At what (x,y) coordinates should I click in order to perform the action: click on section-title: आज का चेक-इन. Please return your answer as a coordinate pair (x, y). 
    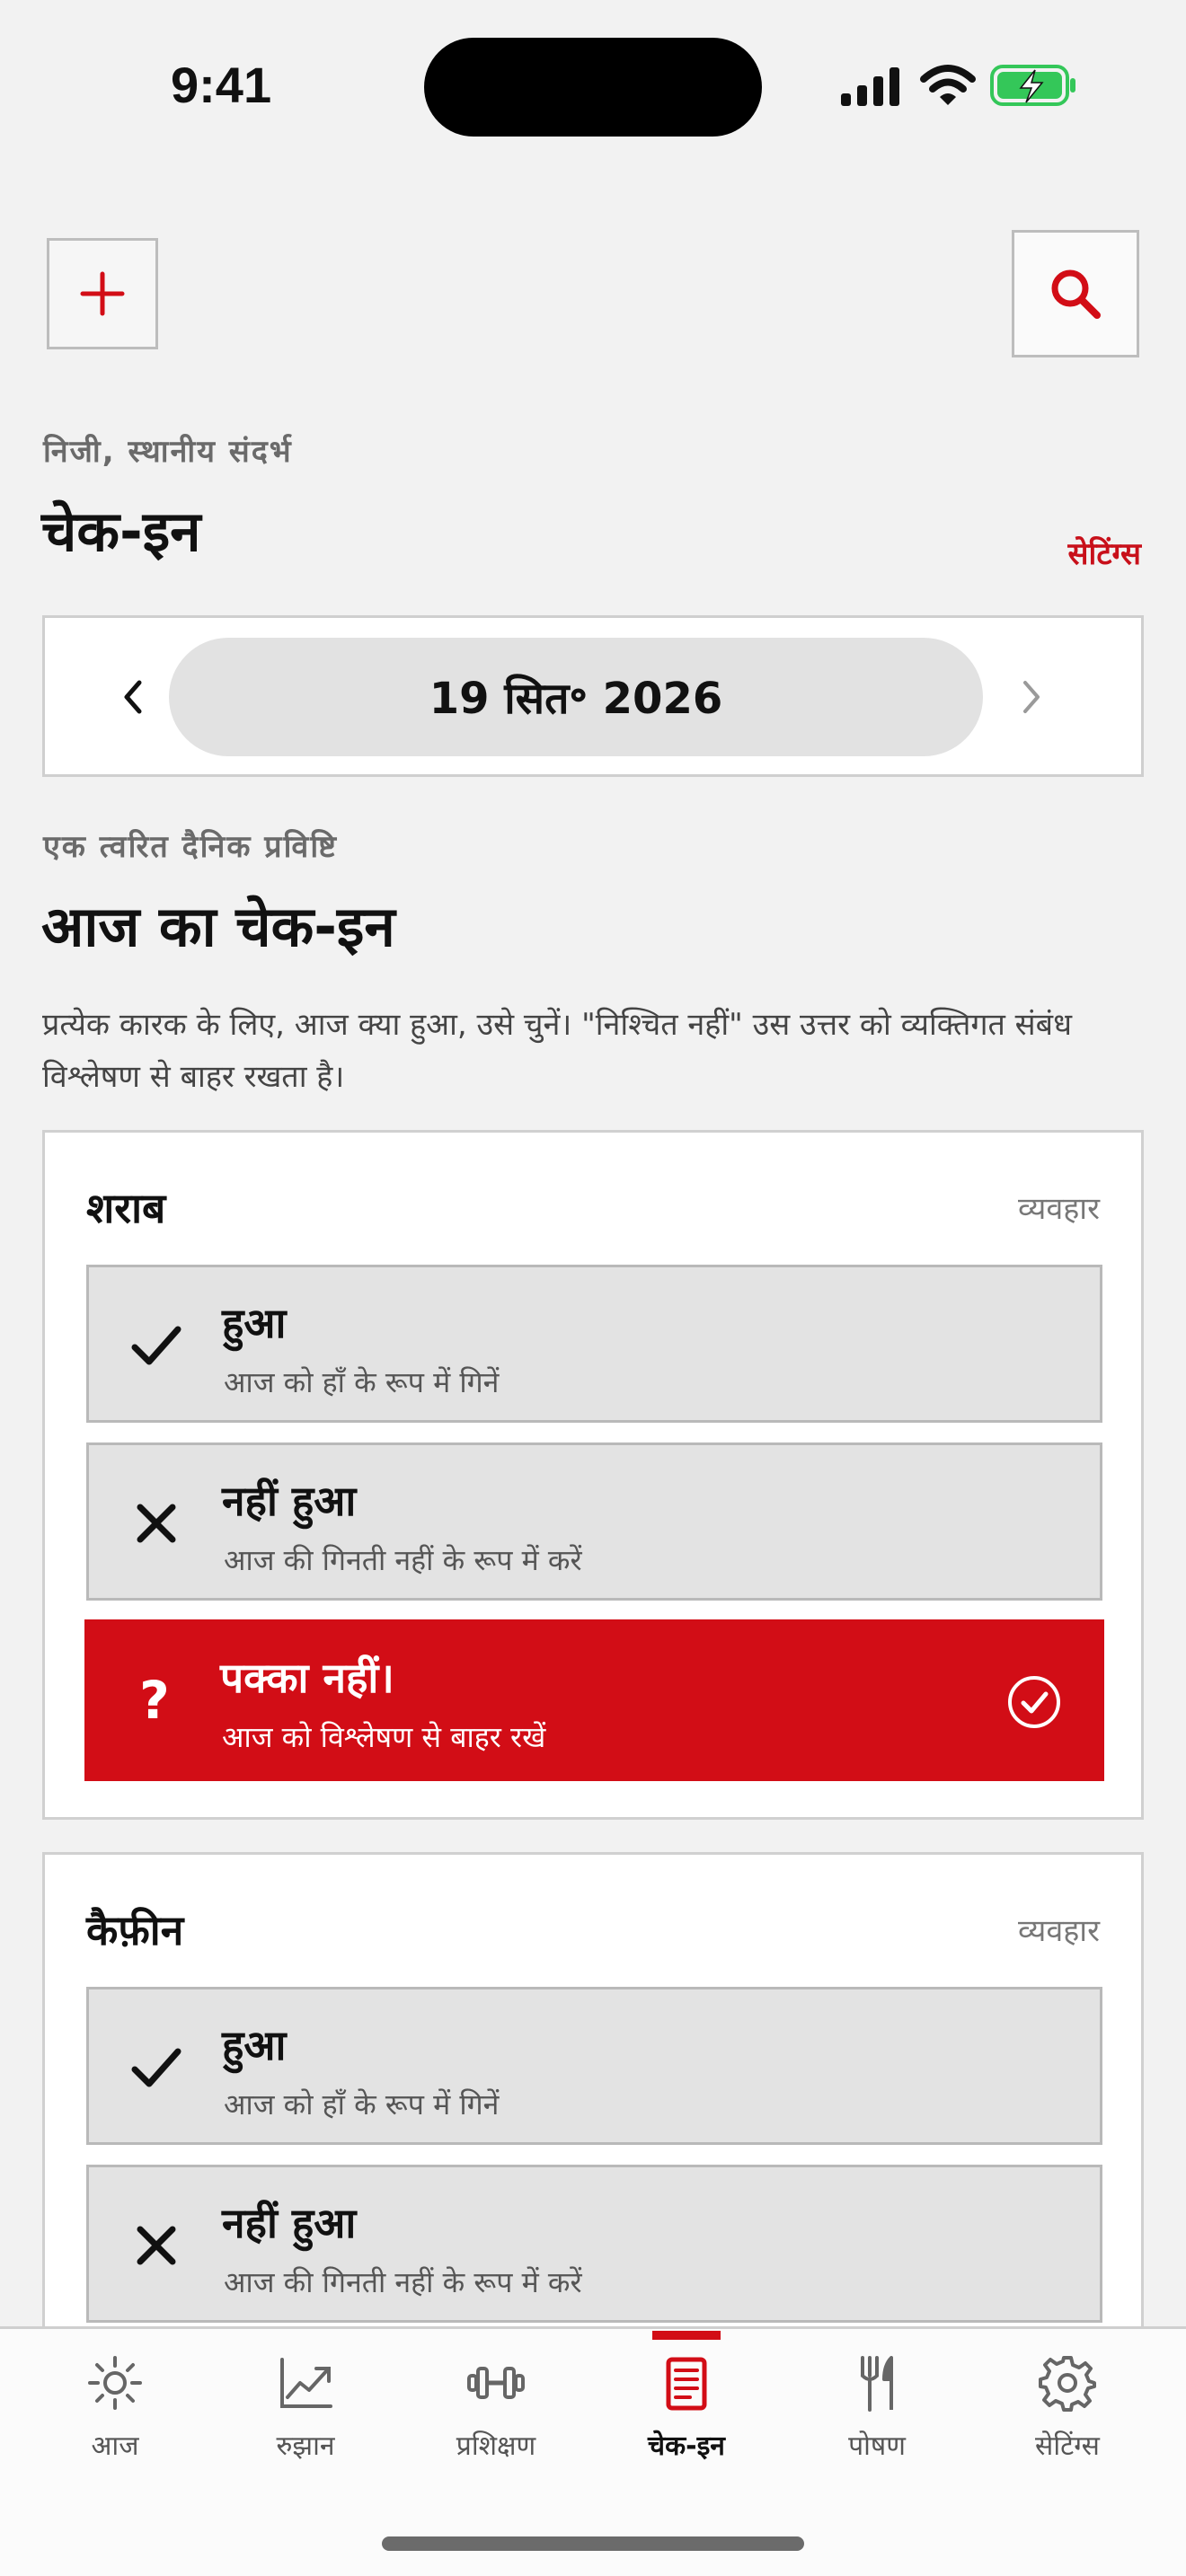
    Looking at the image, I should click on (218, 926).